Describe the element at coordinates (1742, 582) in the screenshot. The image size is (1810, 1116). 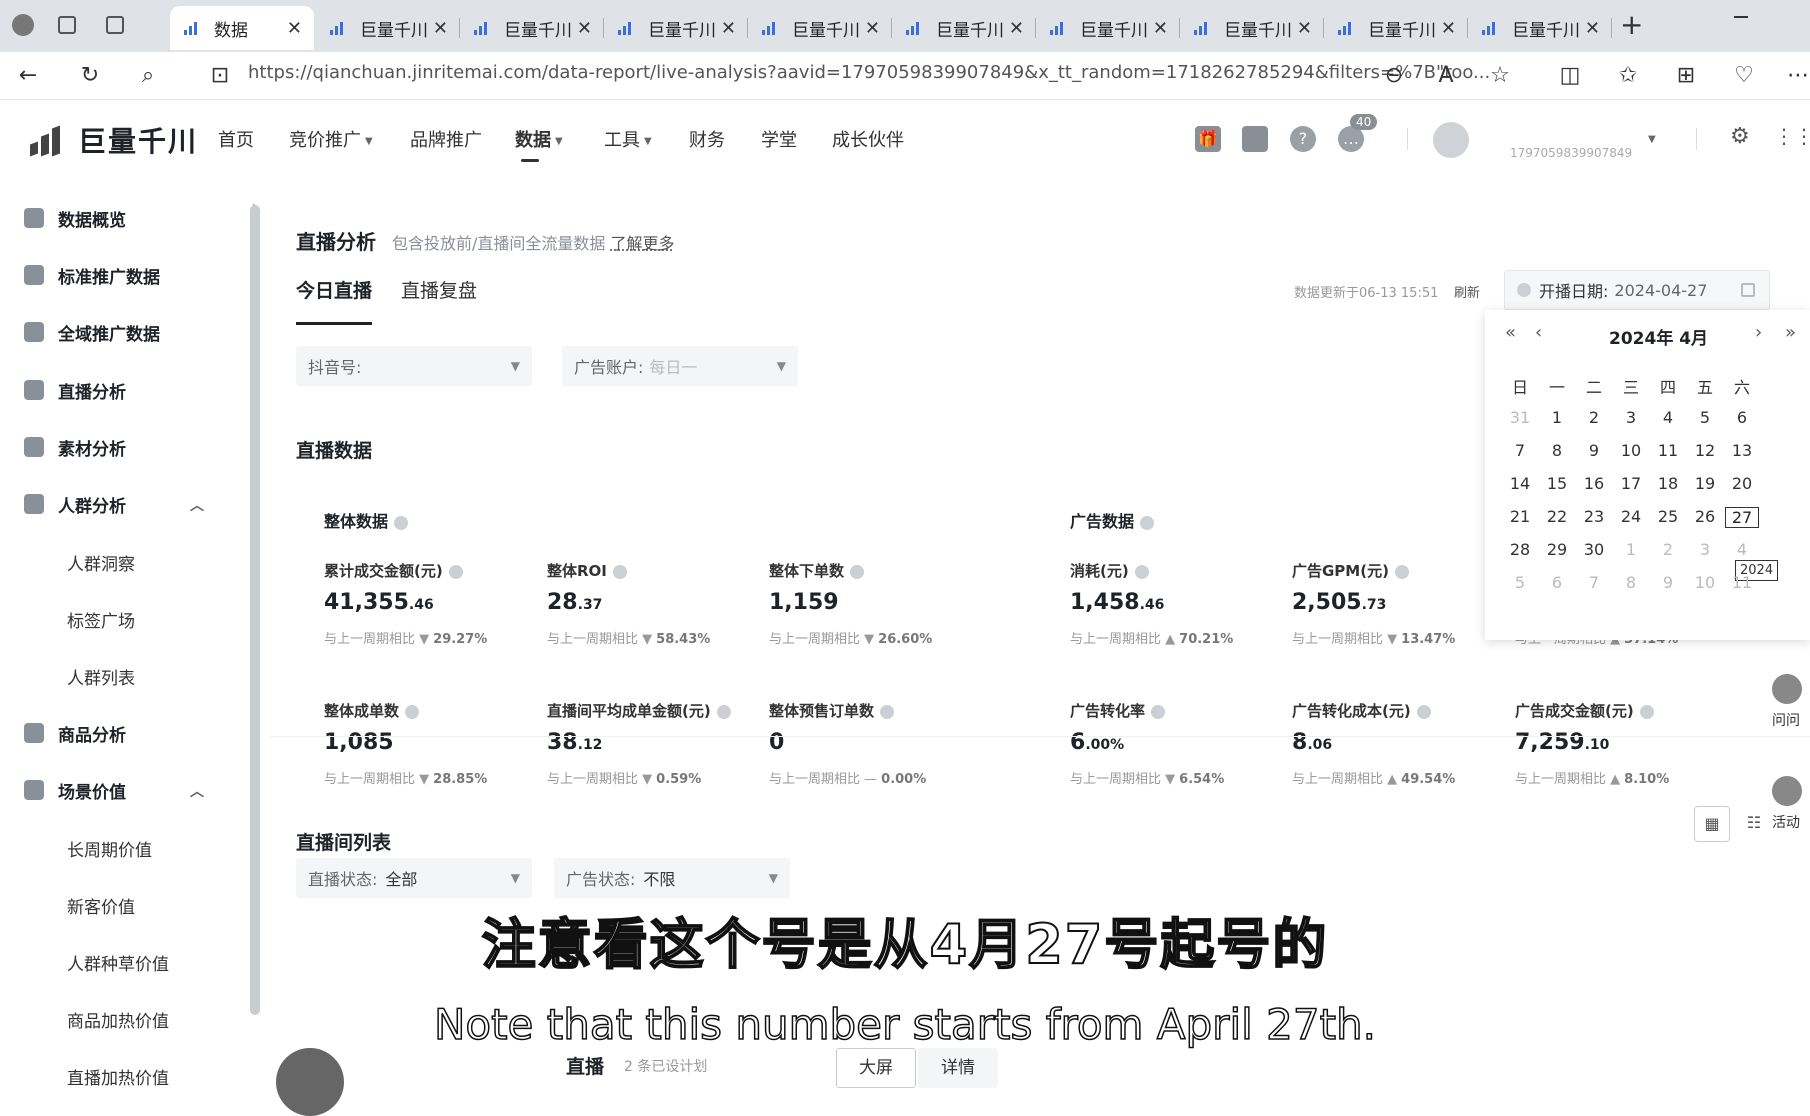
I see `calendar-day: 11` at that location.